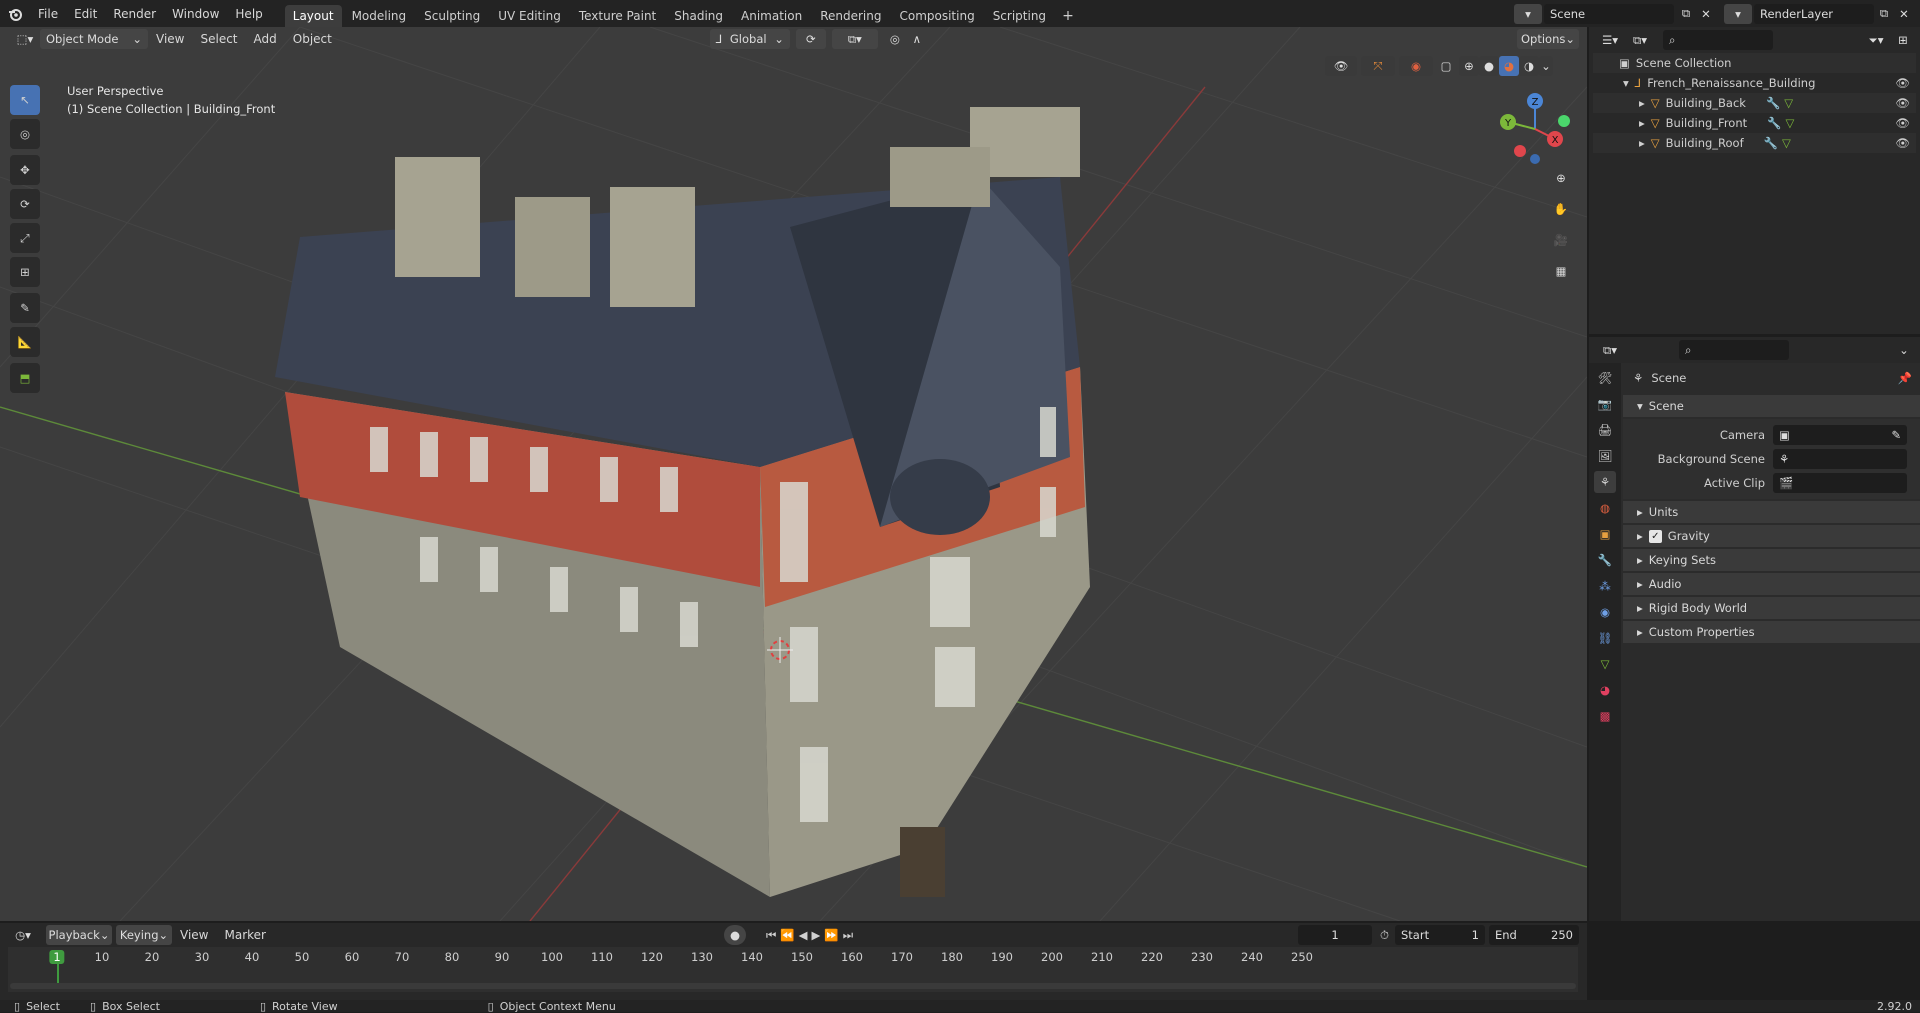 The width and height of the screenshot is (1920, 1013). Describe the element at coordinates (1771, 584) in the screenshot. I see `audio-panel-header: ▸ Audio` at that location.